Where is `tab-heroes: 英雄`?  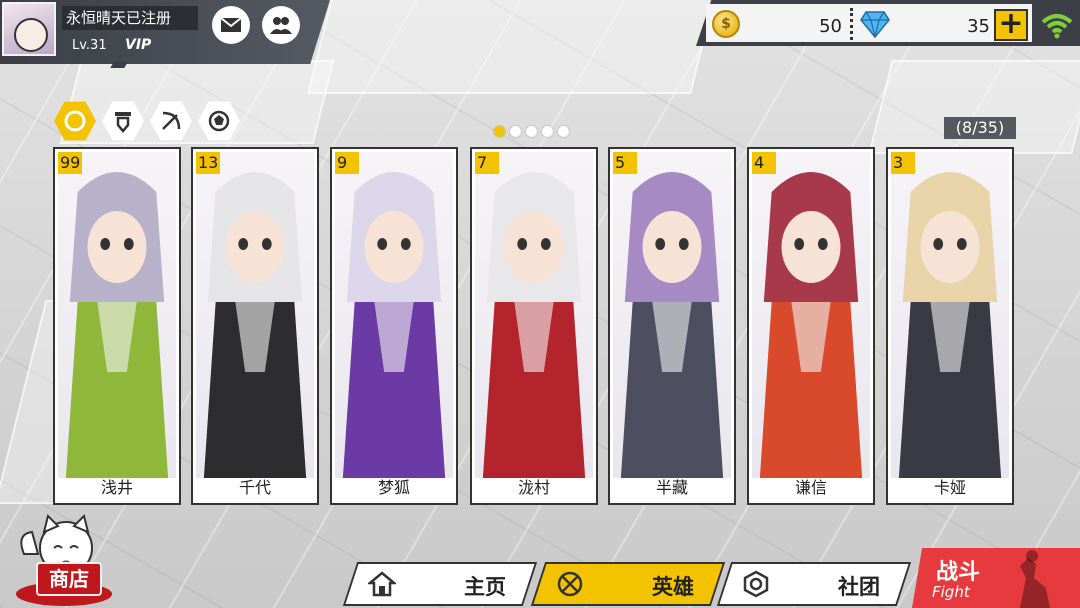 tab-heroes: 英雄 is located at coordinates (628, 584).